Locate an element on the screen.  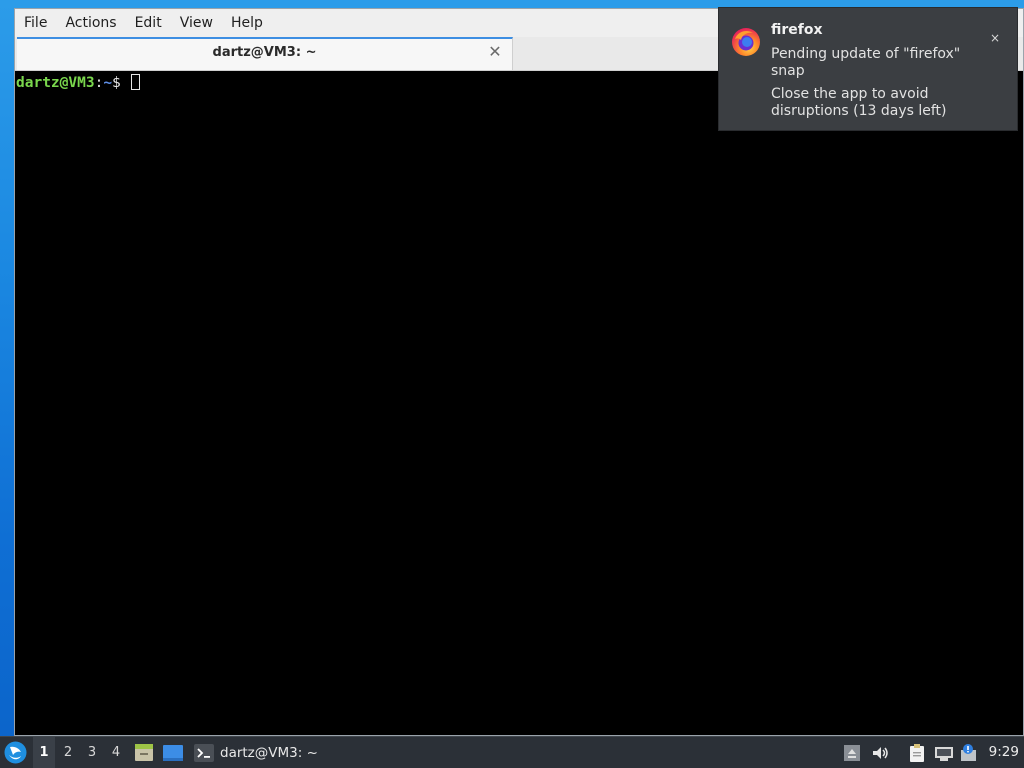
file-manager-icon is located at coordinates (144, 752).